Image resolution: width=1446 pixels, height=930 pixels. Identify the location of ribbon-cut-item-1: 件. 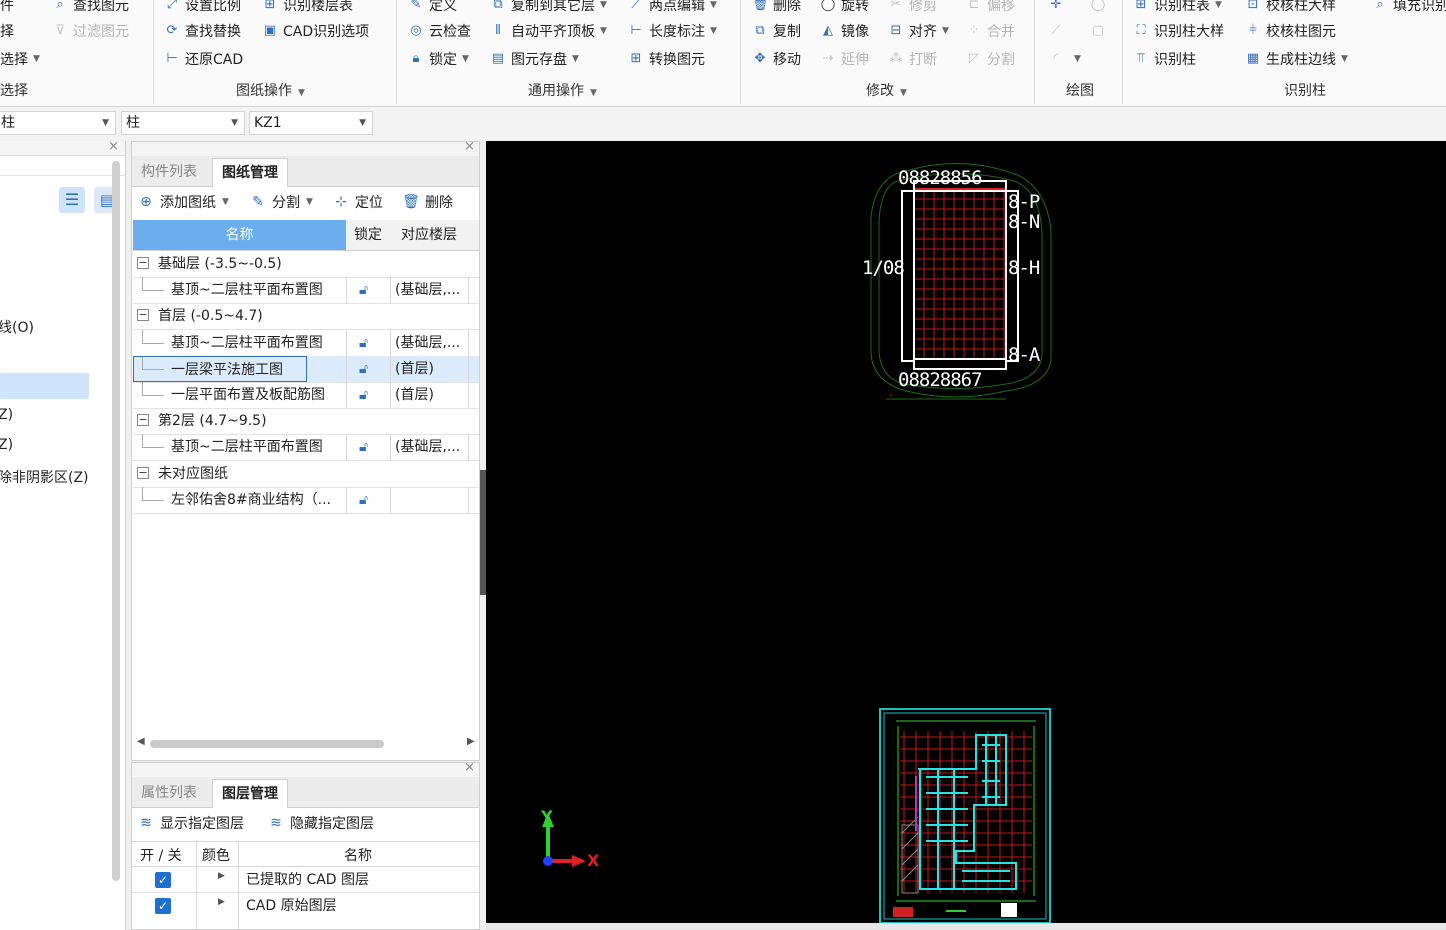
(7, 8).